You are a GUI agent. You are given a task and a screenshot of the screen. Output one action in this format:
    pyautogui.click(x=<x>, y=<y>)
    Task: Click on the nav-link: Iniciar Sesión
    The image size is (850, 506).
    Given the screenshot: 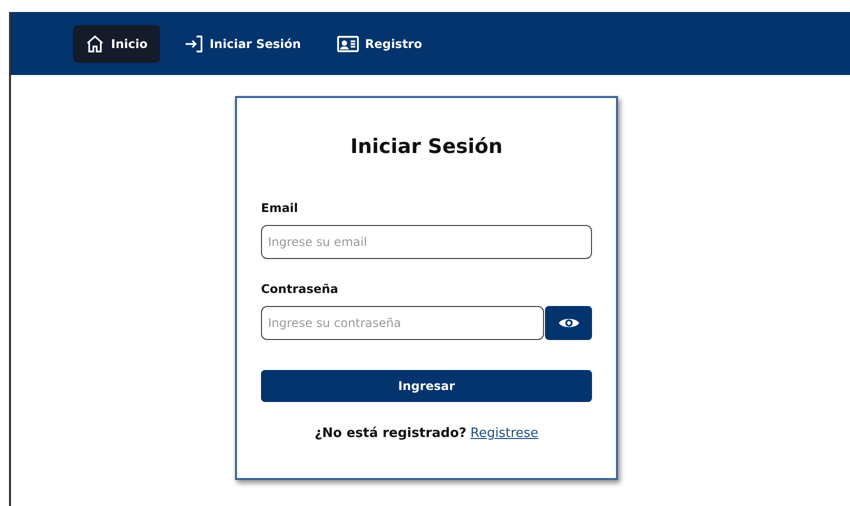 What is the action you would take?
    pyautogui.click(x=242, y=43)
    